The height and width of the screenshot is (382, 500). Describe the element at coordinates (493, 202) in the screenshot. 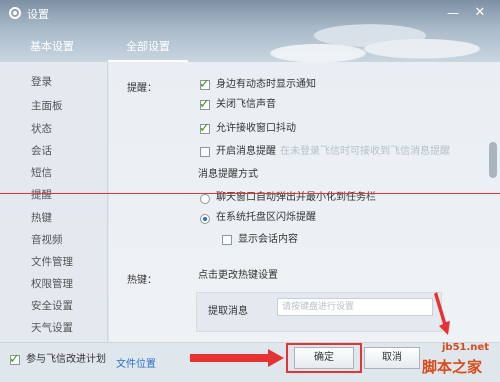

I see `scrollbar` at that location.